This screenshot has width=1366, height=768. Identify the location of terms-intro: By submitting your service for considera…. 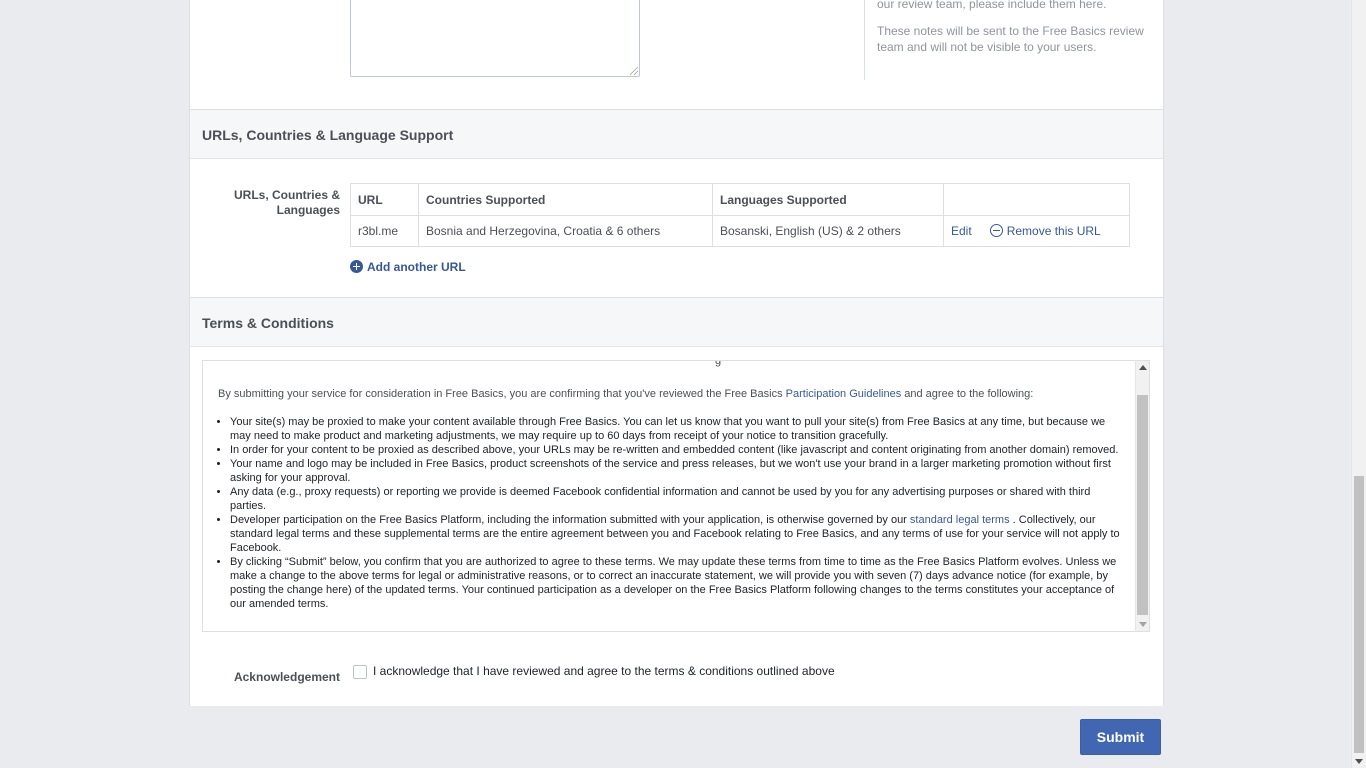
(670, 394).